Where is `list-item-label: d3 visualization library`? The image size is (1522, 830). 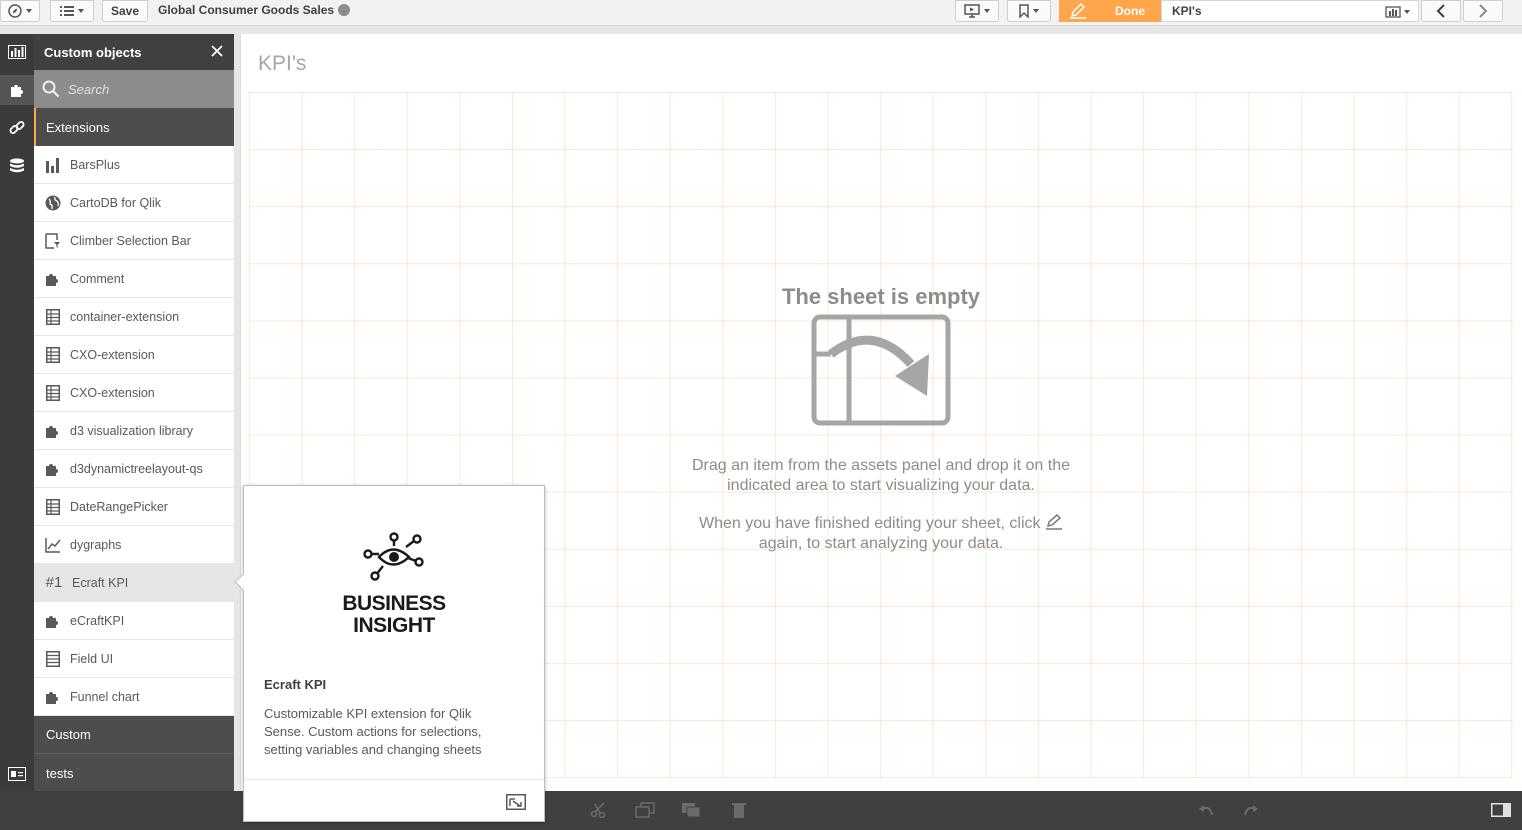
list-item-label: d3 visualization library is located at coordinates (131, 430).